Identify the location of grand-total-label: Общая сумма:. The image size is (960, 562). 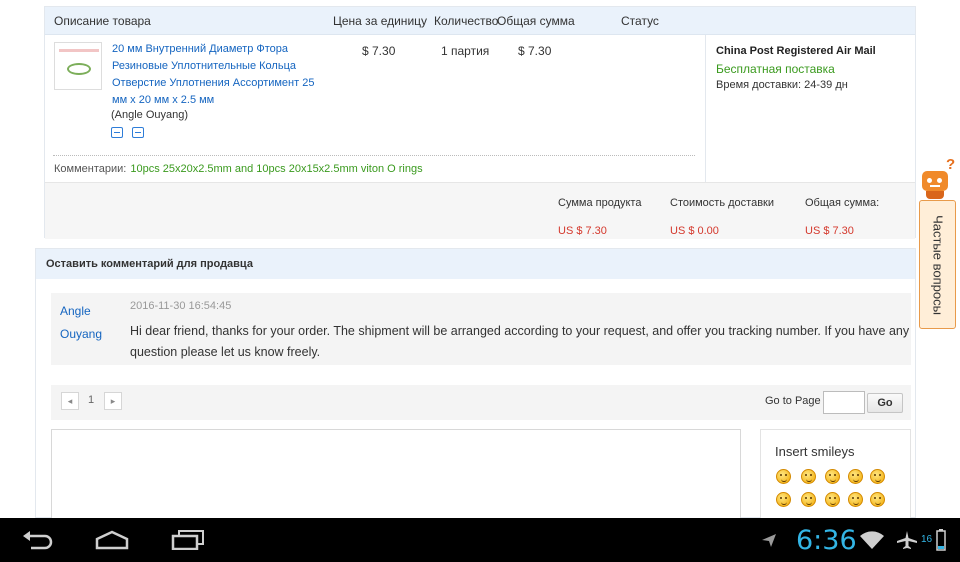
(842, 203).